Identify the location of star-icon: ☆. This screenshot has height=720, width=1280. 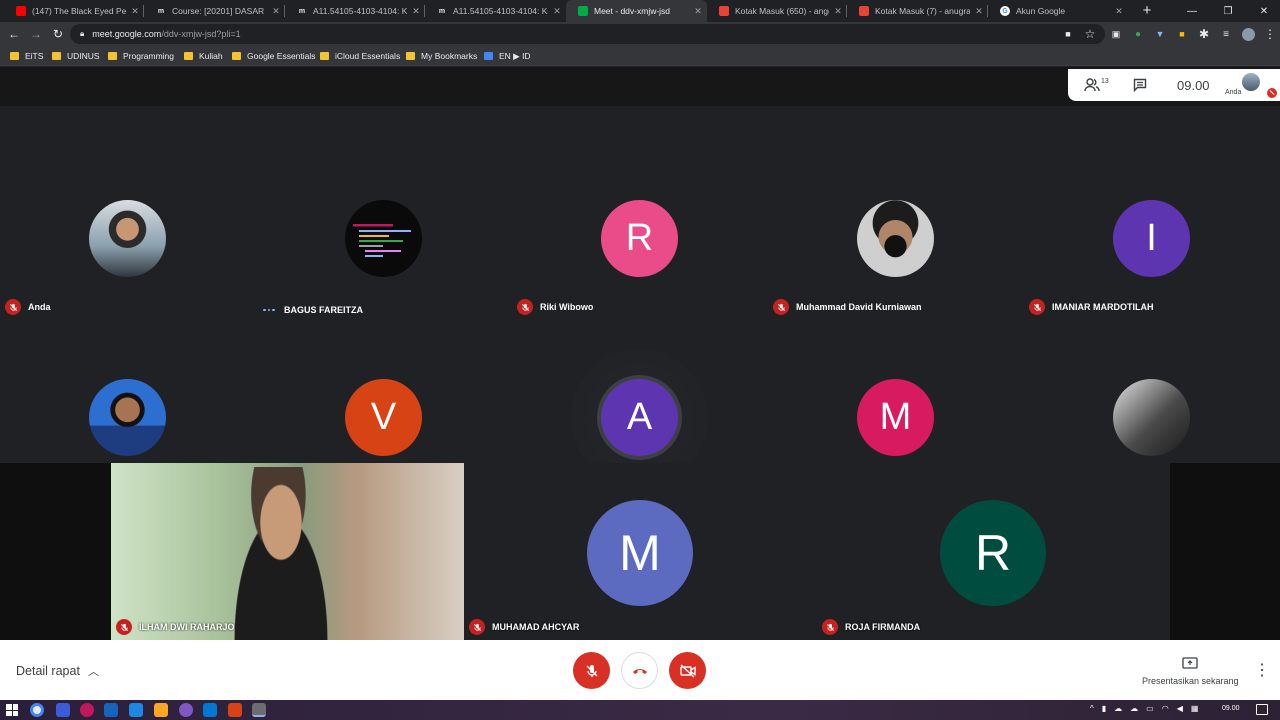
(1090, 34).